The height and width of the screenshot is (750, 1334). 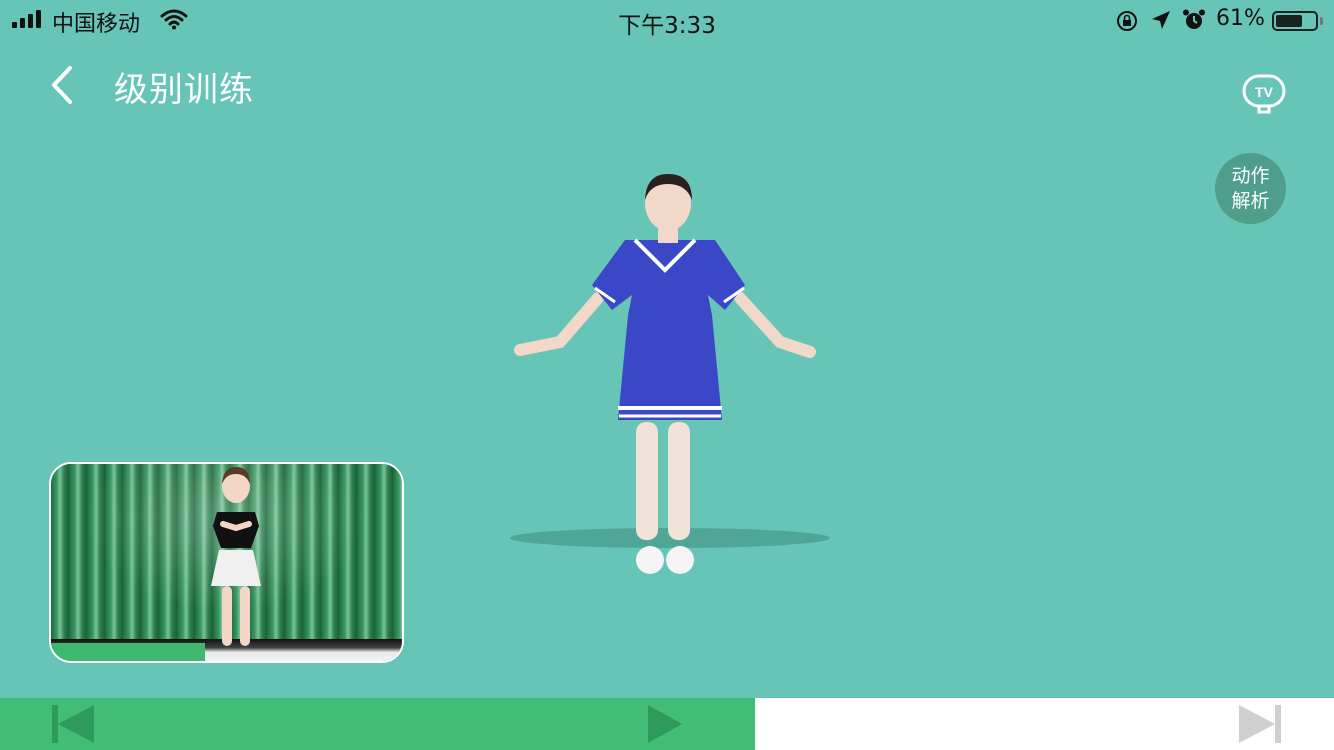 I want to click on back-chevron-icon, so click(x=64, y=85).